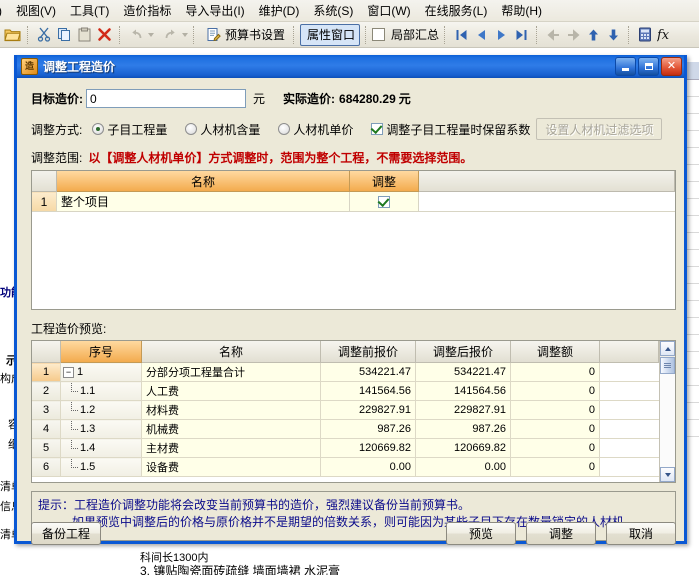 This screenshot has height=575, width=699. Describe the element at coordinates (368, 352) in the screenshot. I see `preview-col-before: 调整前报价` at that location.